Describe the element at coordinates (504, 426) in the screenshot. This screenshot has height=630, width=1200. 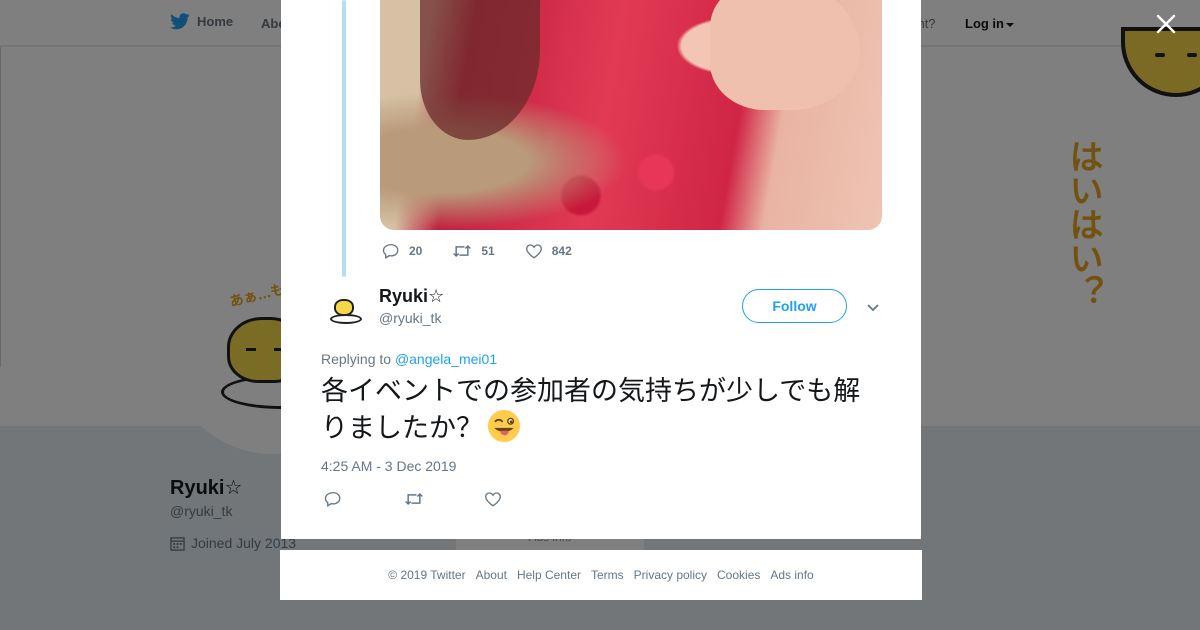
I see `winking-face-with-tongue-icon` at that location.